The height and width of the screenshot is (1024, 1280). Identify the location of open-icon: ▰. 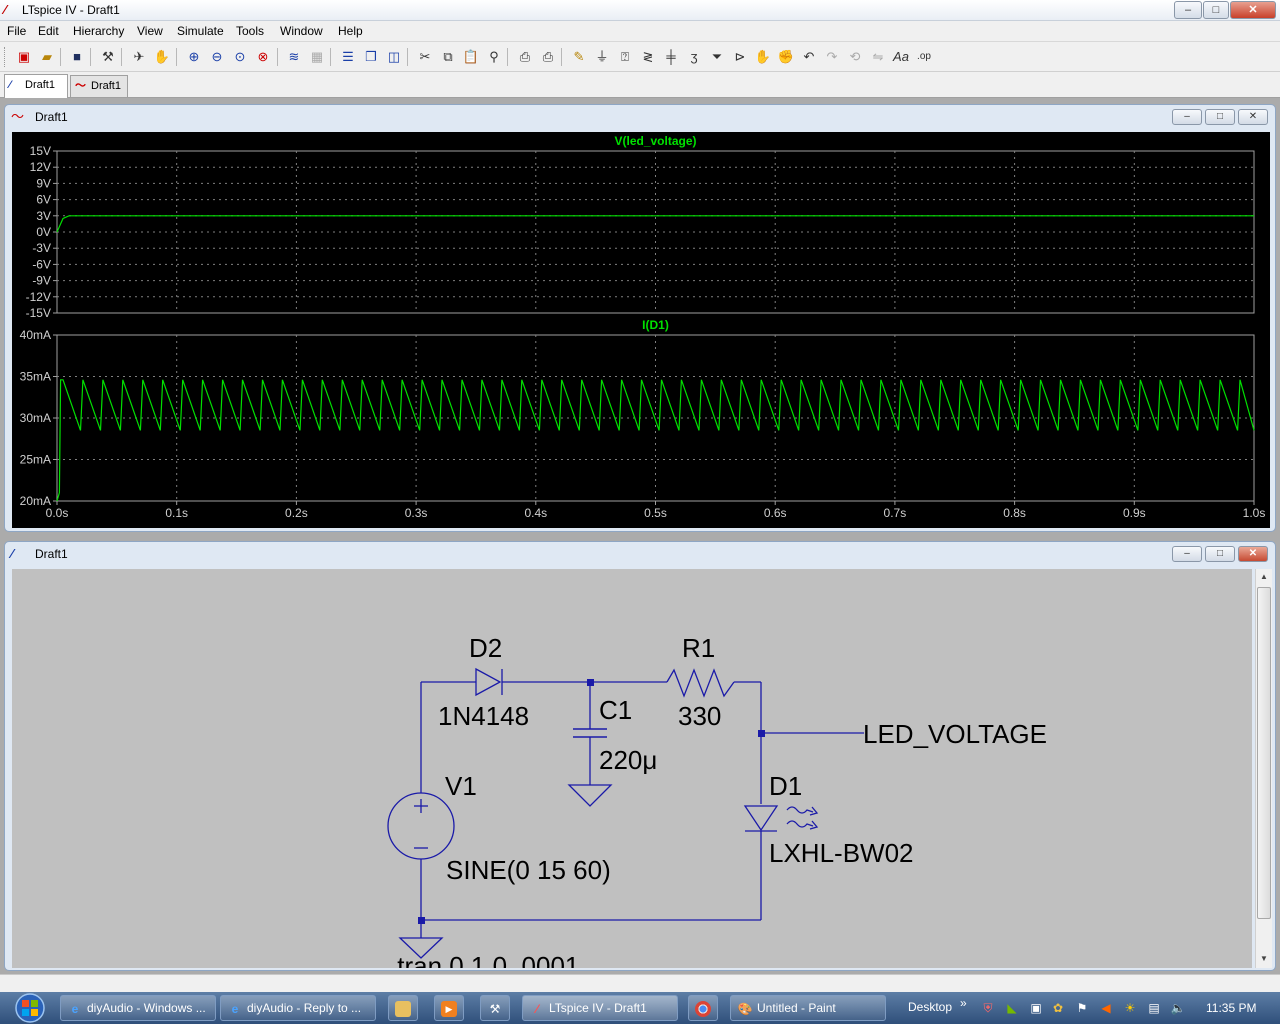
(47, 57).